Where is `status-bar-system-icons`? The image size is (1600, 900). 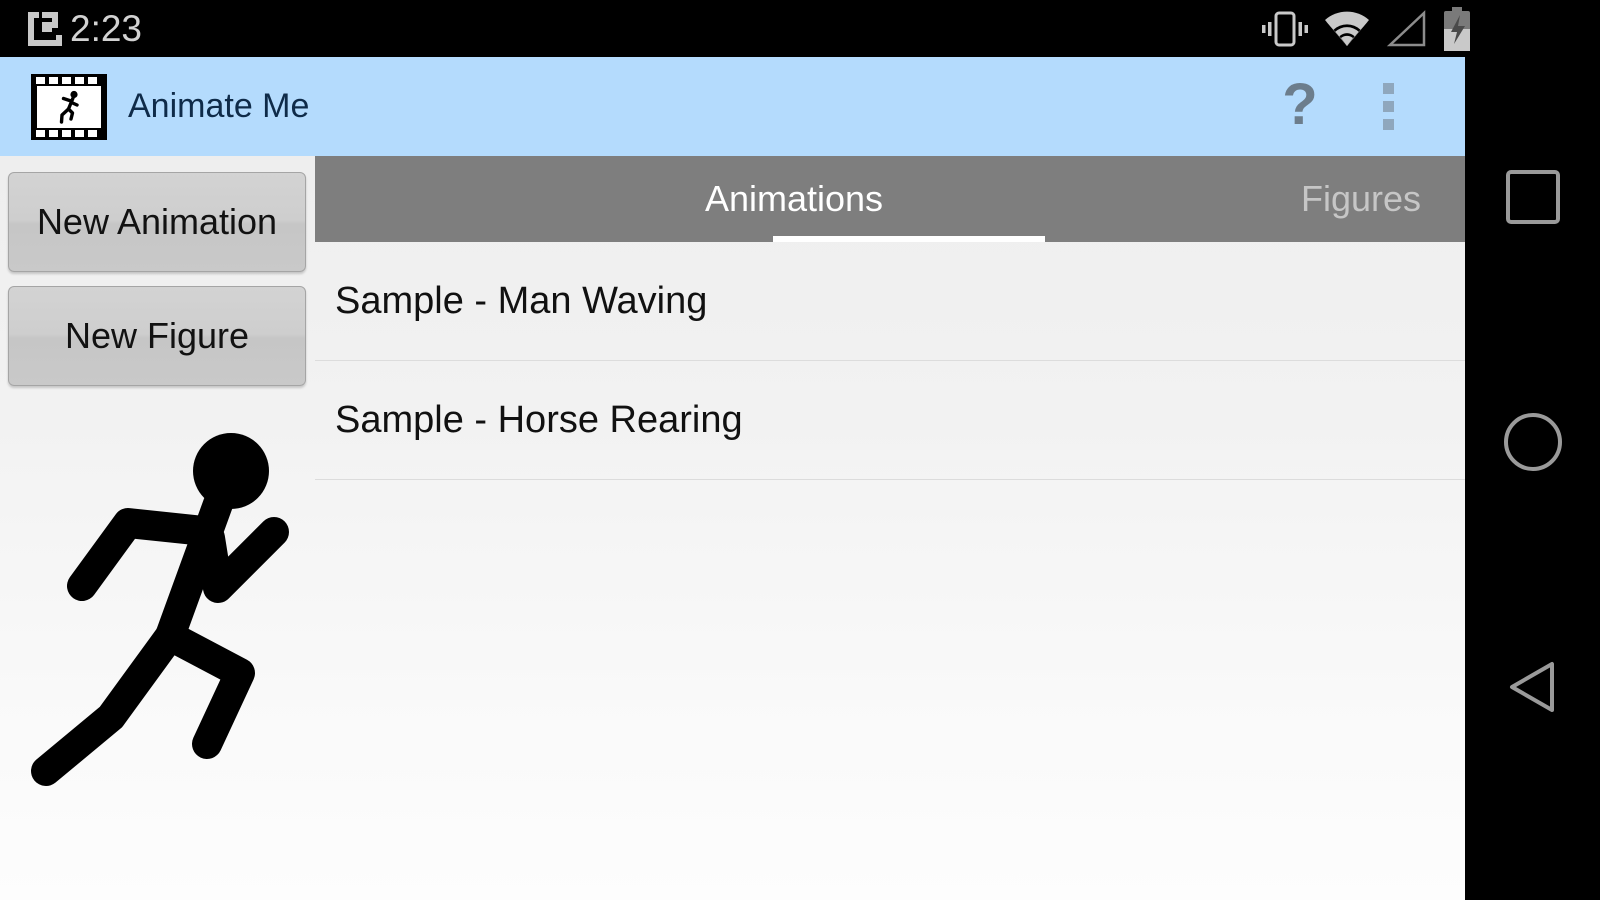 status-bar-system-icons is located at coordinates (1367, 28).